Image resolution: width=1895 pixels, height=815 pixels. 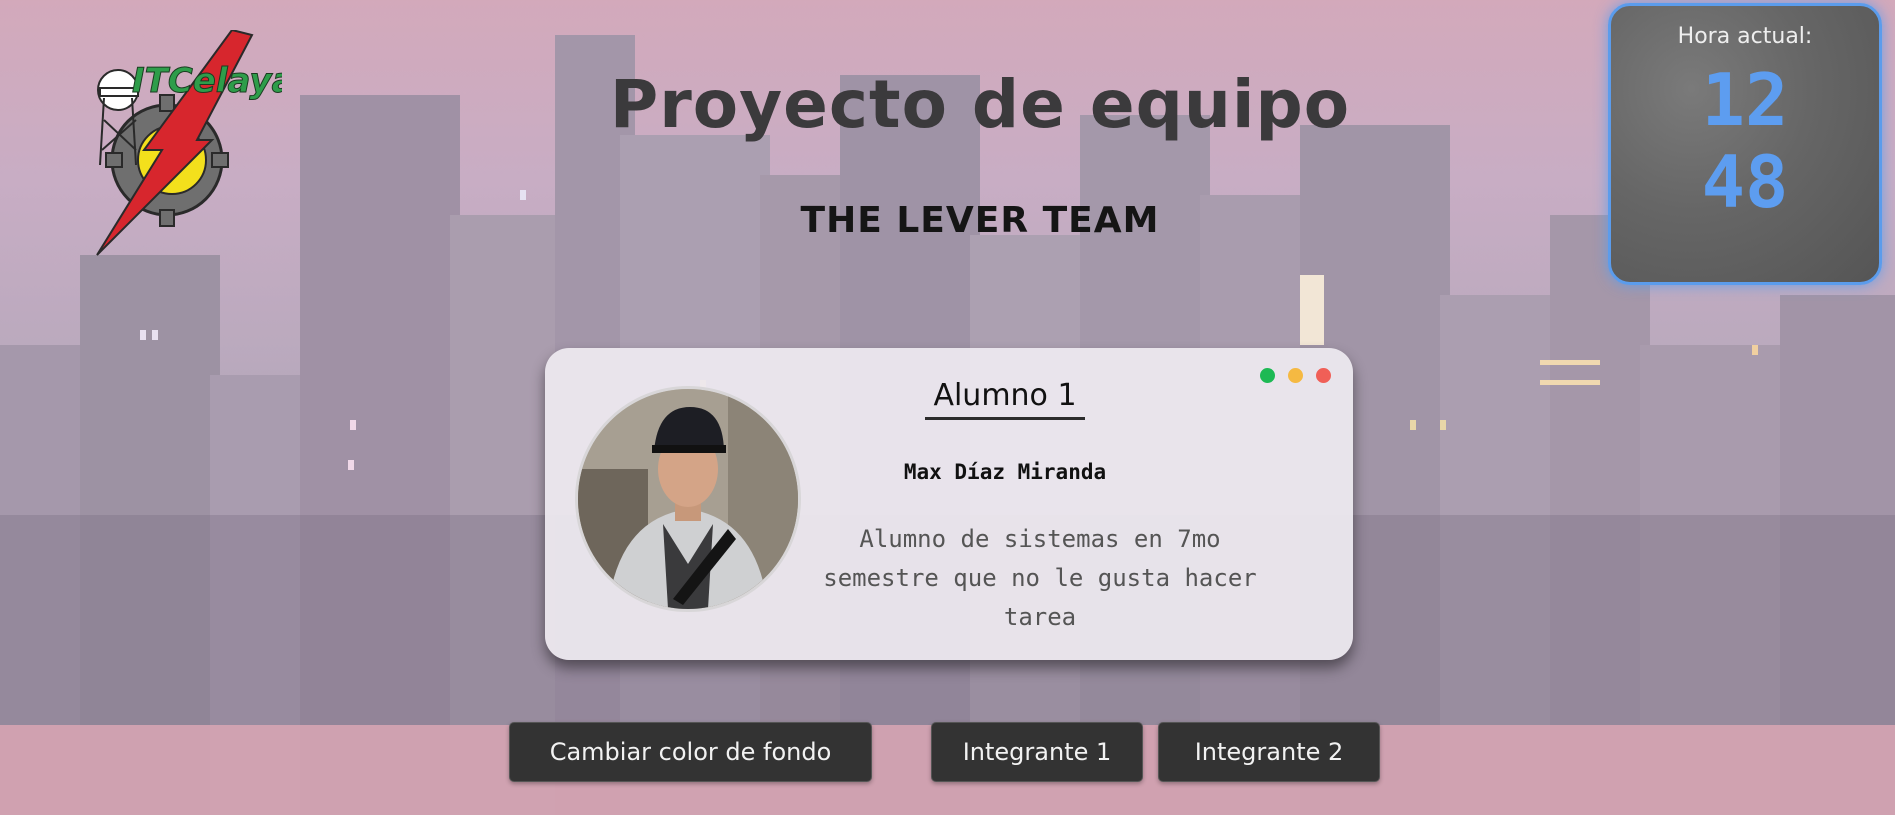 I want to click on clock-label: Hora actual:, so click(x=1745, y=36).